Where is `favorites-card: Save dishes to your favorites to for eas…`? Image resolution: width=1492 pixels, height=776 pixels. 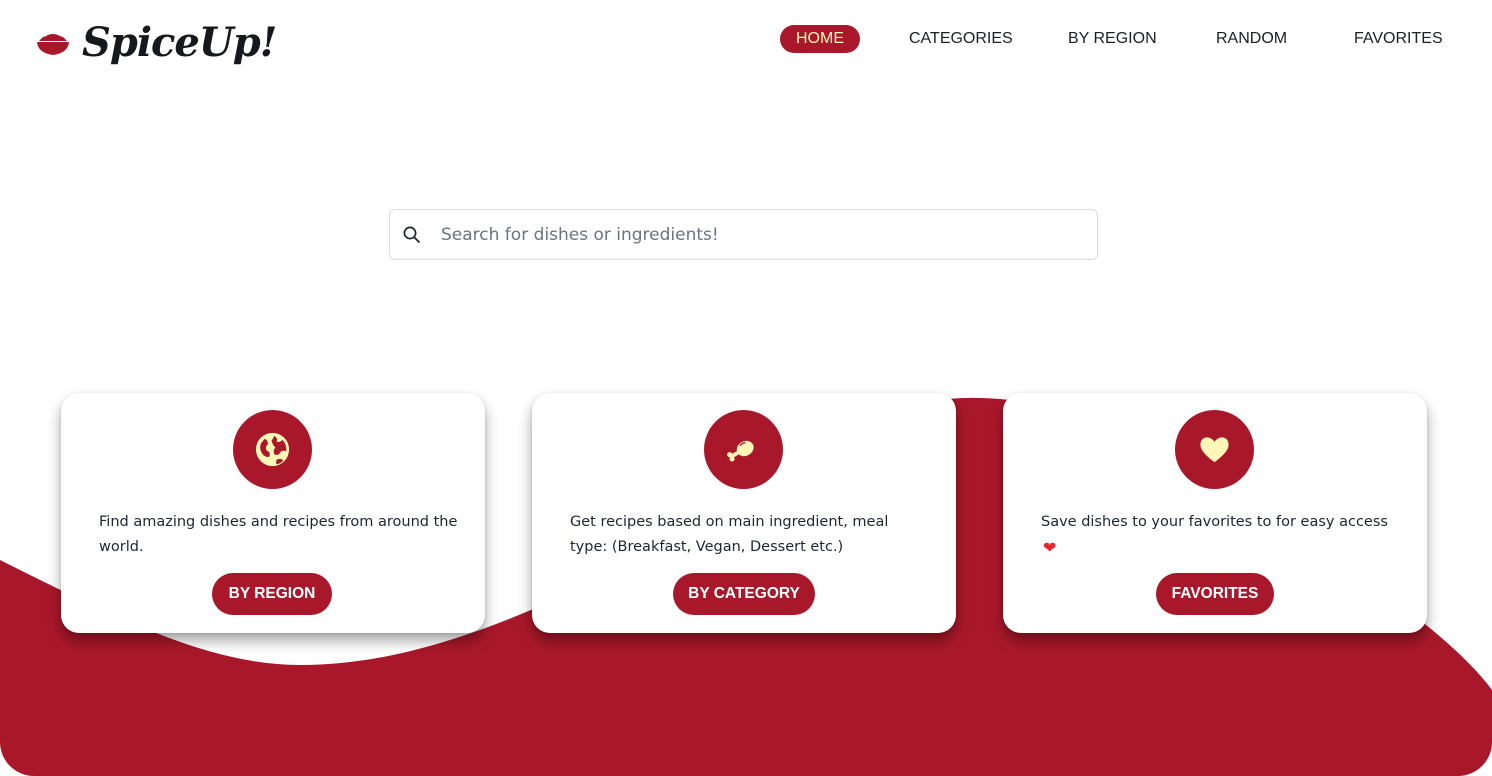 favorites-card: Save dishes to your favorites to for eas… is located at coordinates (1215, 513).